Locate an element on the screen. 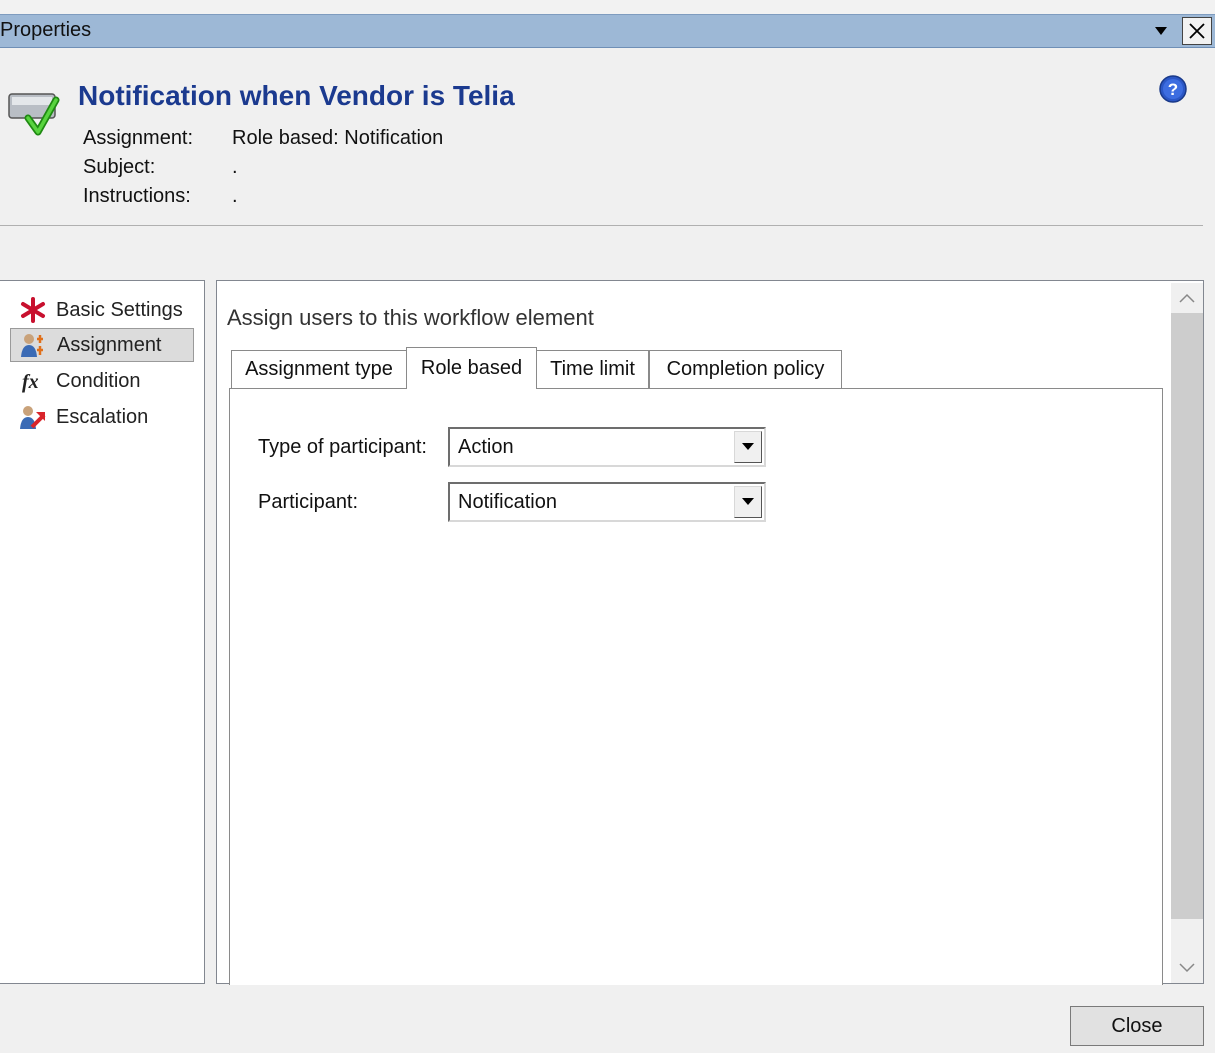  participant-value: Notification is located at coordinates (507, 502).